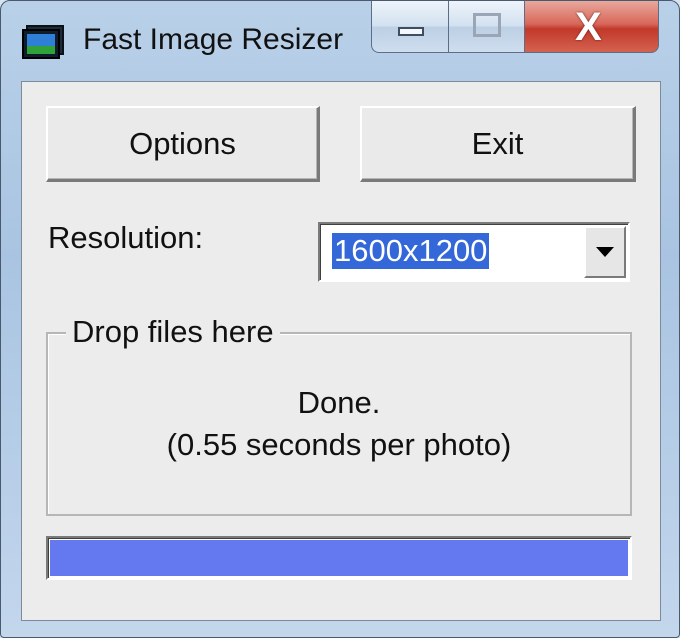  I want to click on status-line-timing: (0.55 seconds per photo), so click(339, 444).